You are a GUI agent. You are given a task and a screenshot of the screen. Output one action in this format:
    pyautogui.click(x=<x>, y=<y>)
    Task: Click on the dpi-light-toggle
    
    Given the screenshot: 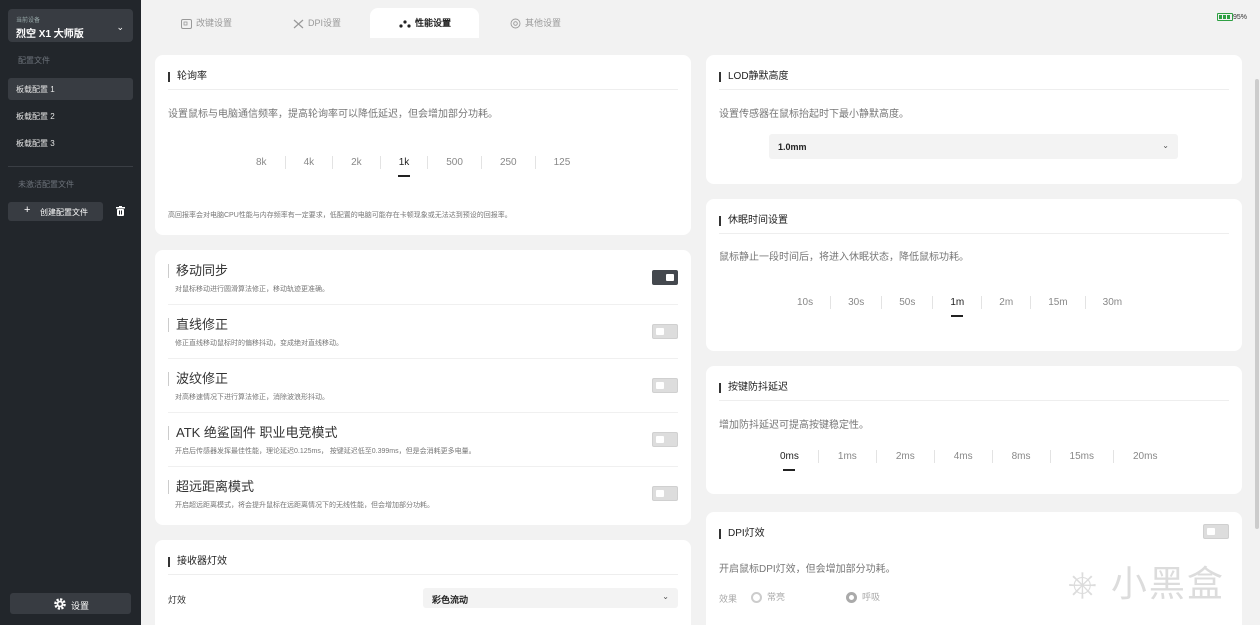 What is the action you would take?
    pyautogui.click(x=1216, y=531)
    